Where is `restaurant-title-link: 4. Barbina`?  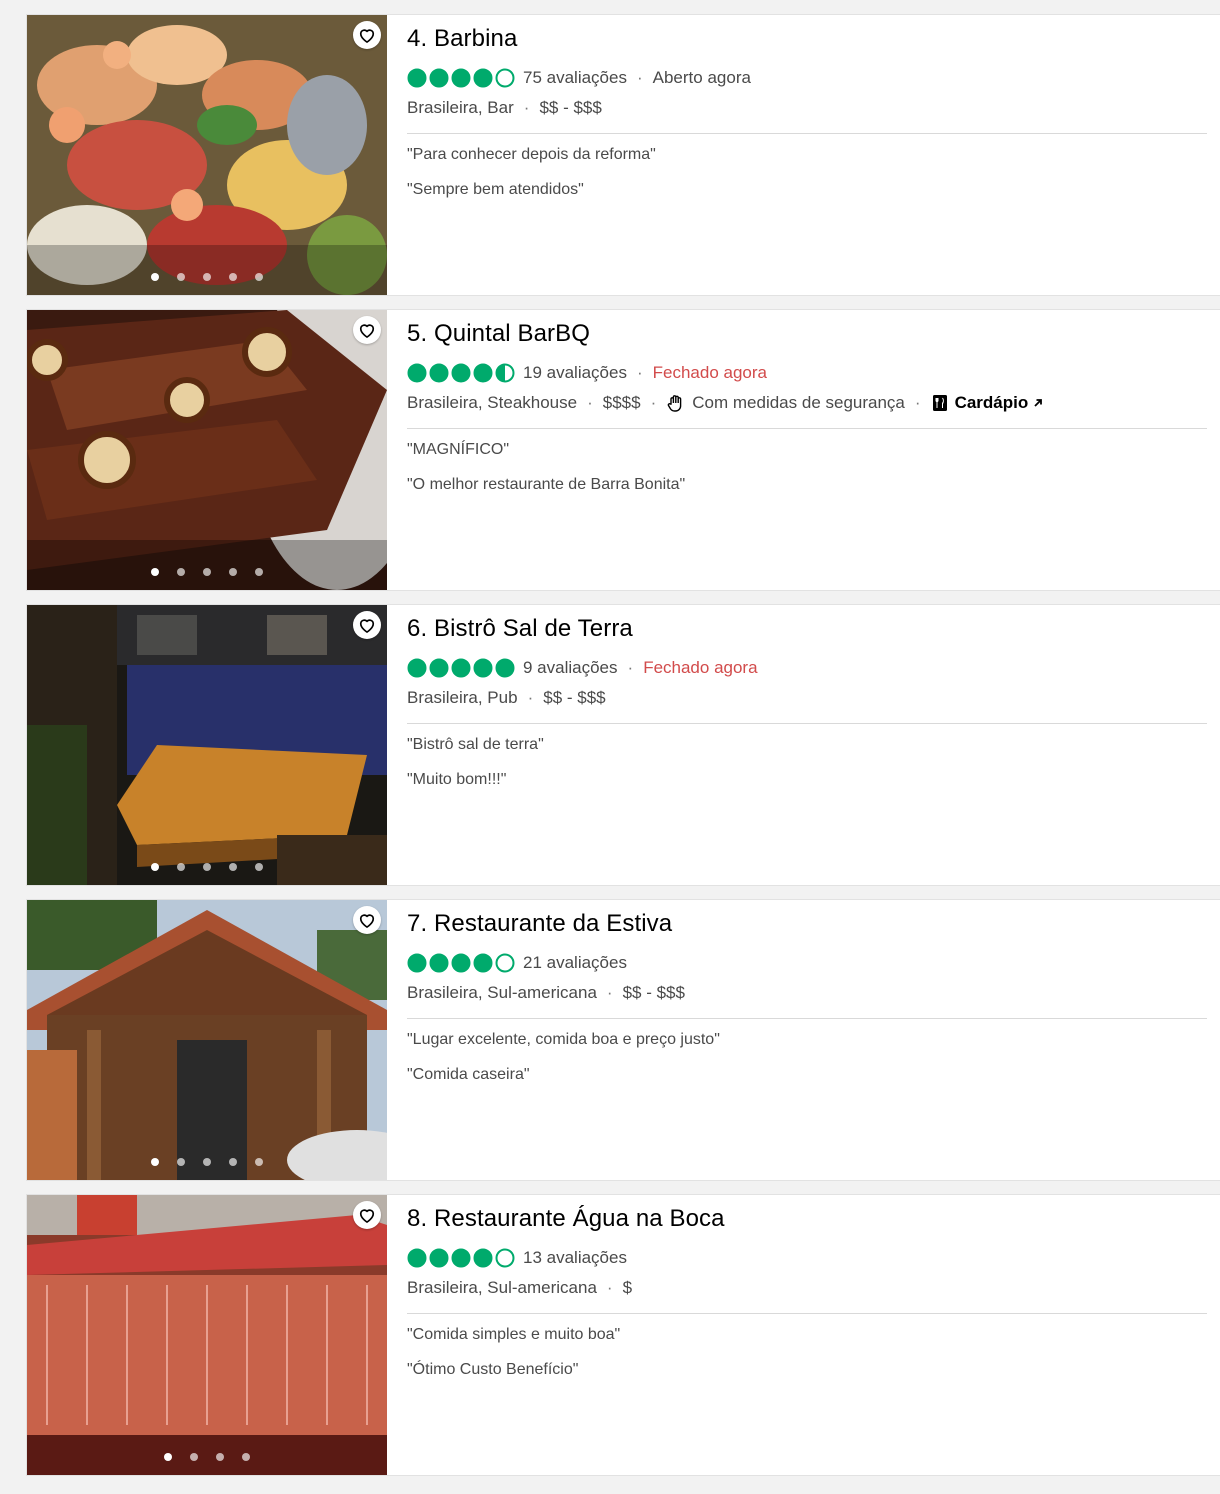 restaurant-title-link: 4. Barbina is located at coordinates (462, 39).